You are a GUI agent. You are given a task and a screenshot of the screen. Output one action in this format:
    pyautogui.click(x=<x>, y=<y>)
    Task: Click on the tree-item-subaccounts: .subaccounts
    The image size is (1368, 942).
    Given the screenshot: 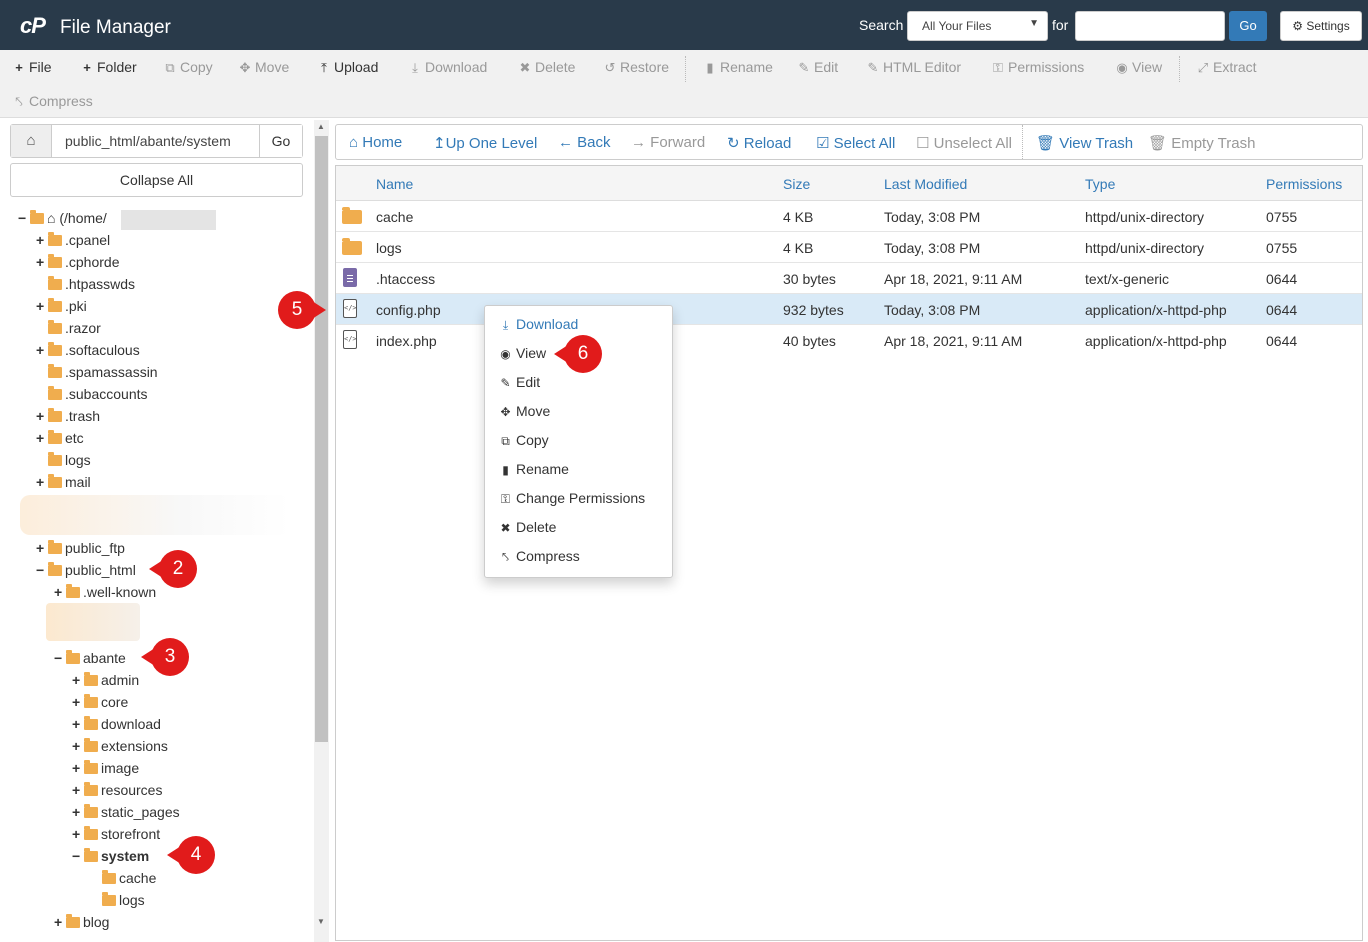 What is the action you would take?
    pyautogui.click(x=92, y=394)
    